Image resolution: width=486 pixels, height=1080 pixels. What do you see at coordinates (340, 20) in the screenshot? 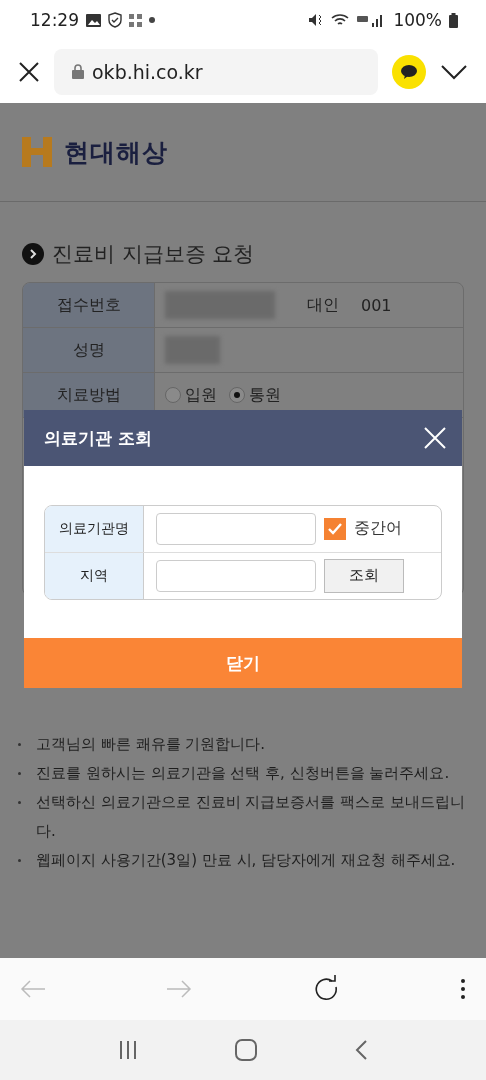
I see `wifi-icon` at bounding box center [340, 20].